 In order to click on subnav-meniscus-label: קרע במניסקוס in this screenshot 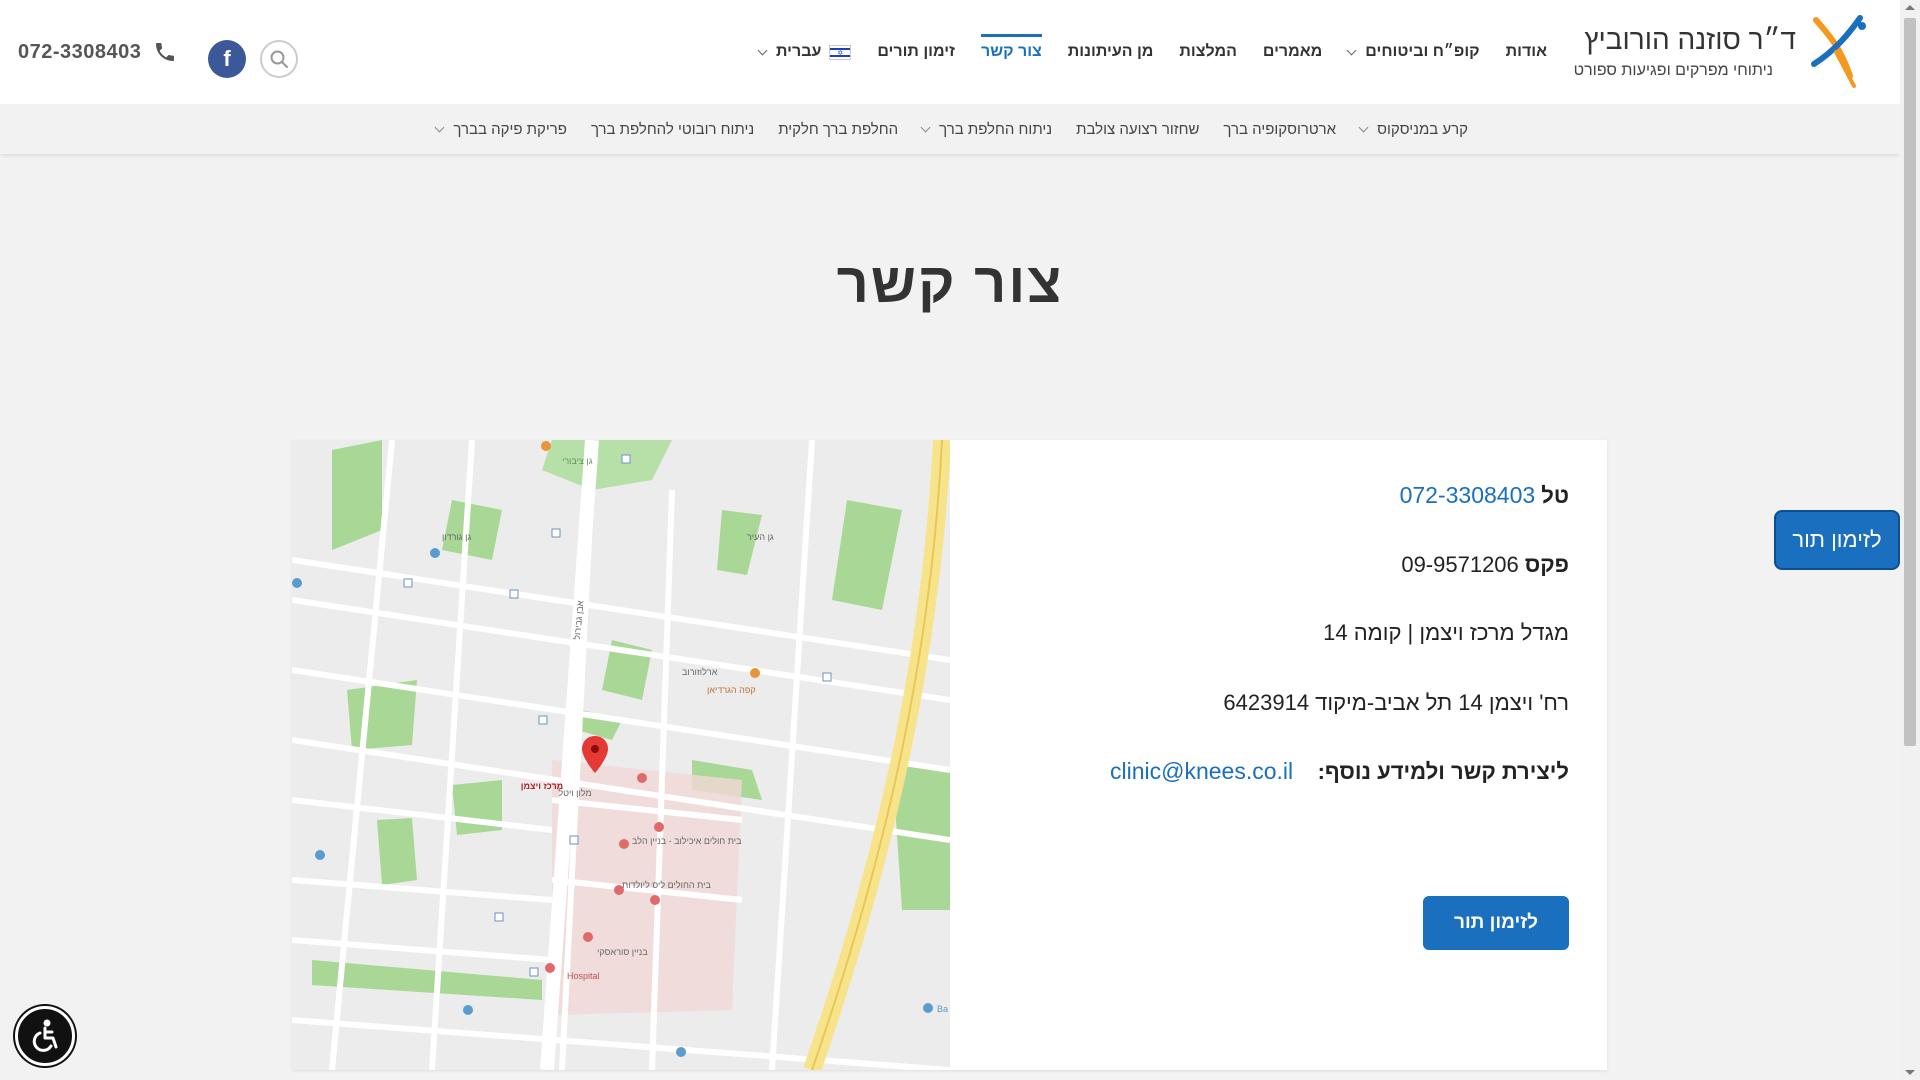, I will do `click(1422, 129)`.